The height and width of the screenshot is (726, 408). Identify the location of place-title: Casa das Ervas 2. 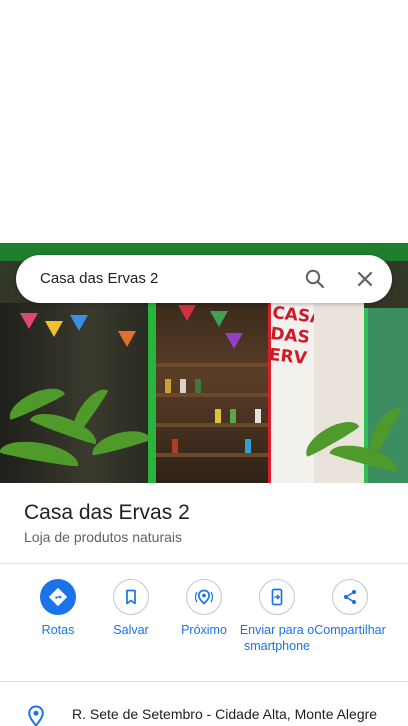
(107, 512).